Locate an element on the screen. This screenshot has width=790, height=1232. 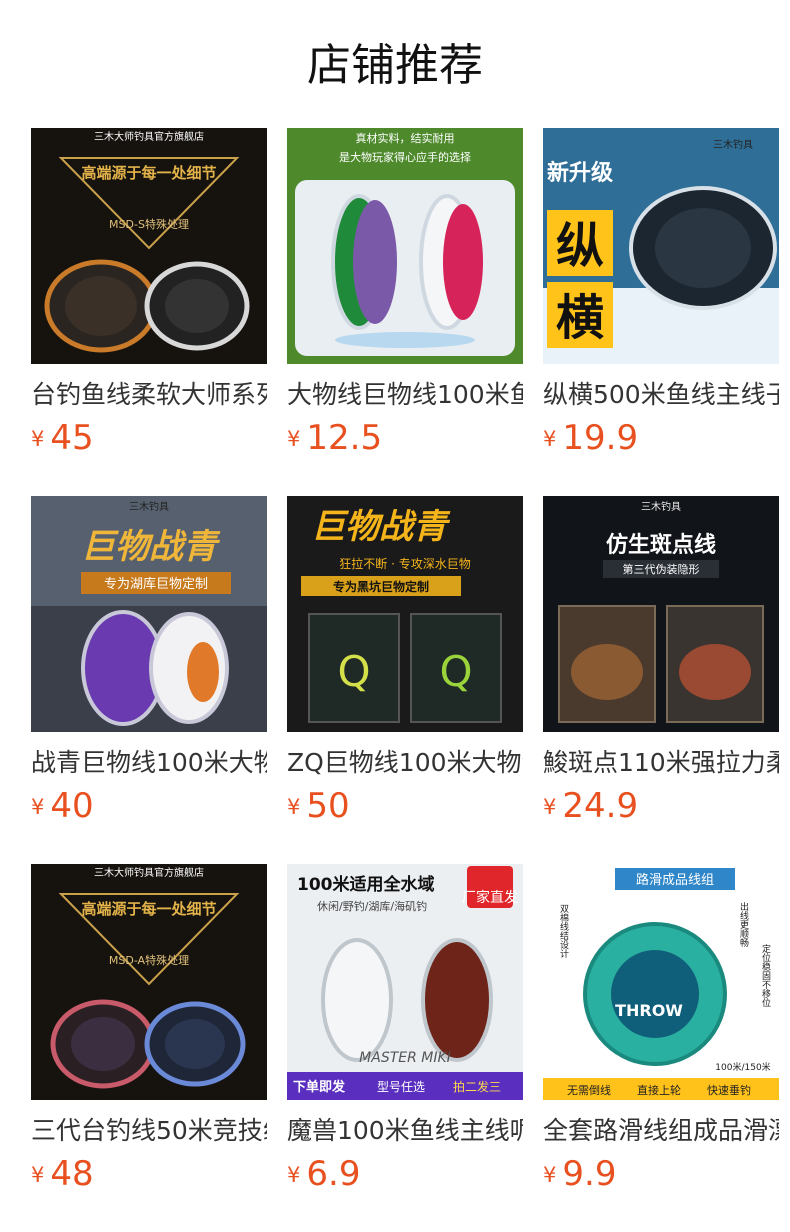
product-price: ¥40 is located at coordinates (62, 806).